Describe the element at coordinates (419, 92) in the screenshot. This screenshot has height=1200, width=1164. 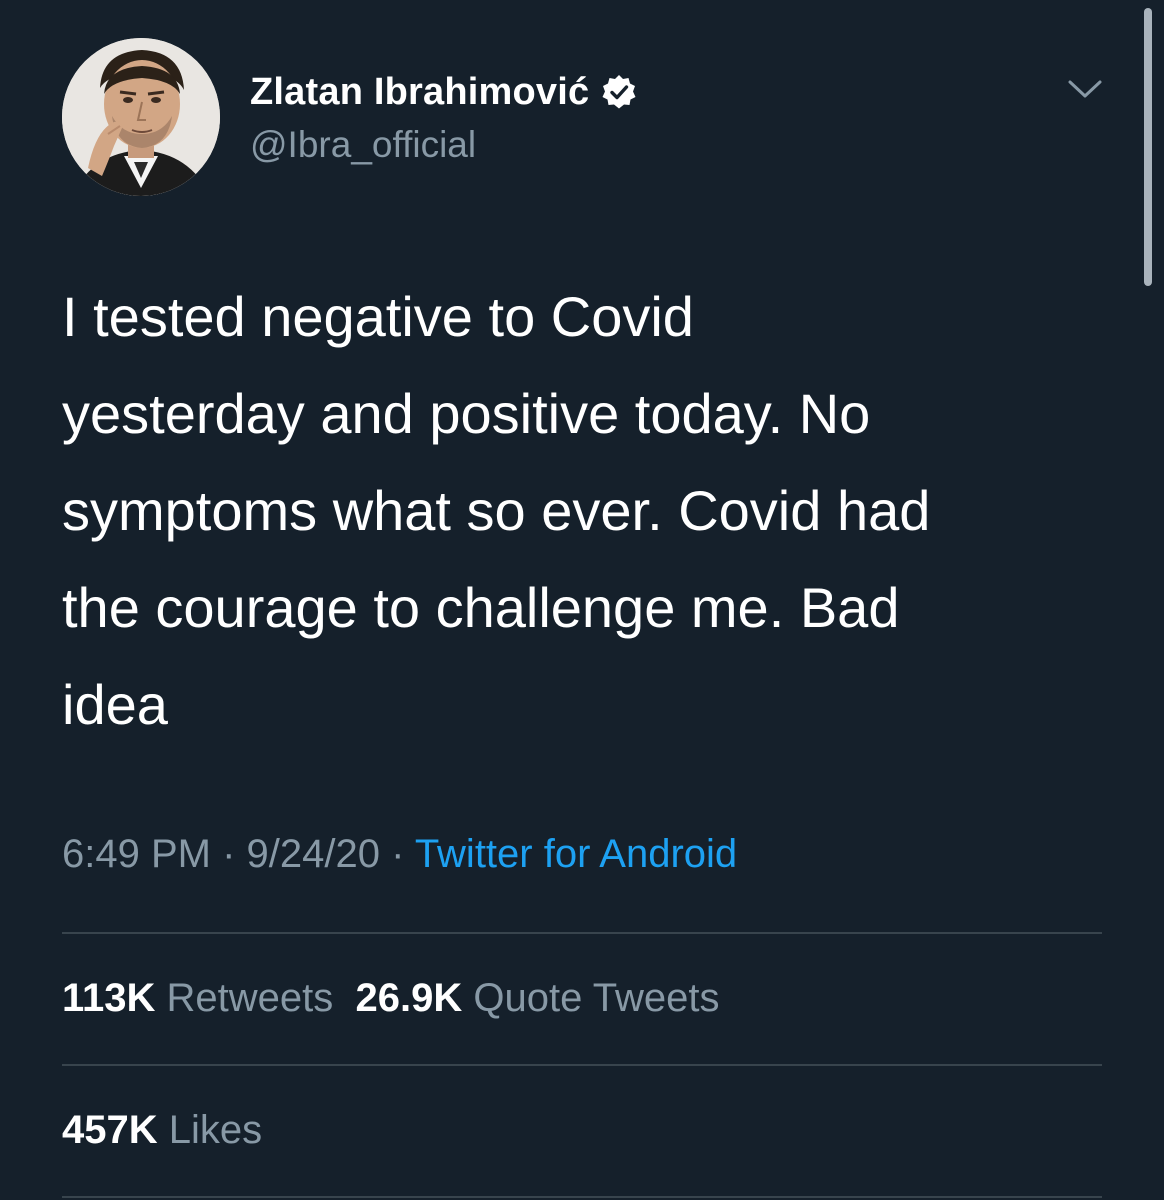
I see `display-name: Zlatan Ibrahimović` at that location.